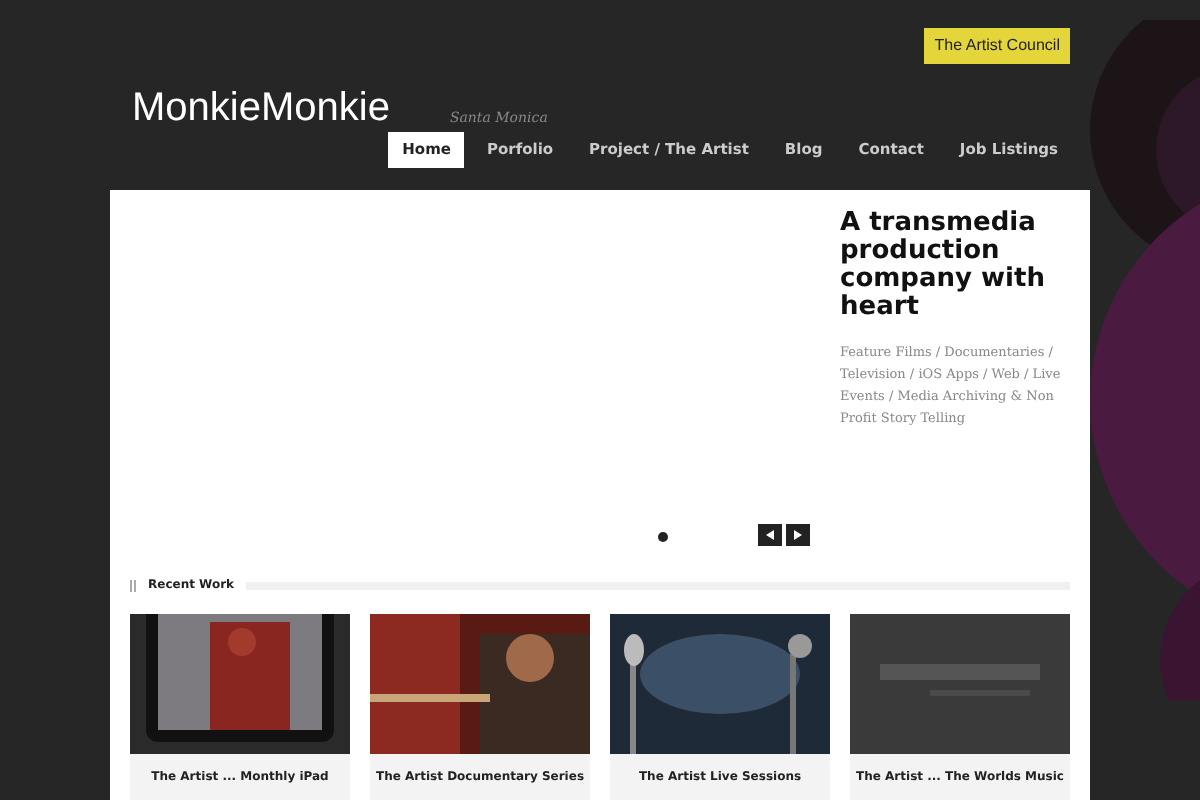 The height and width of the screenshot is (800, 1200). I want to click on previous-button, so click(770, 535).